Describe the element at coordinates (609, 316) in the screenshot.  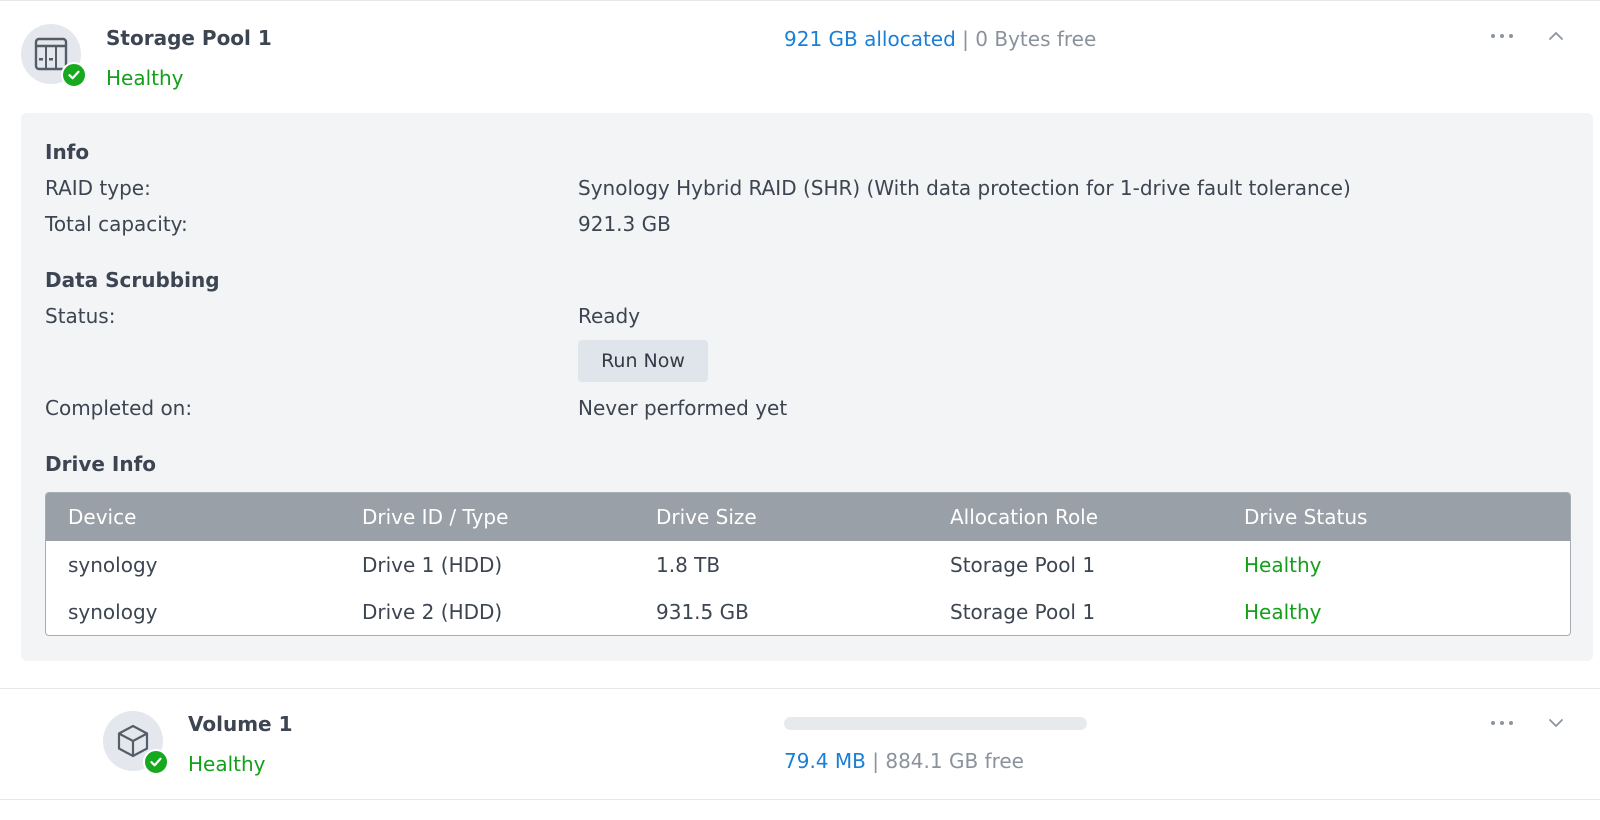
I see `scrubbing-status-value: Ready` at that location.